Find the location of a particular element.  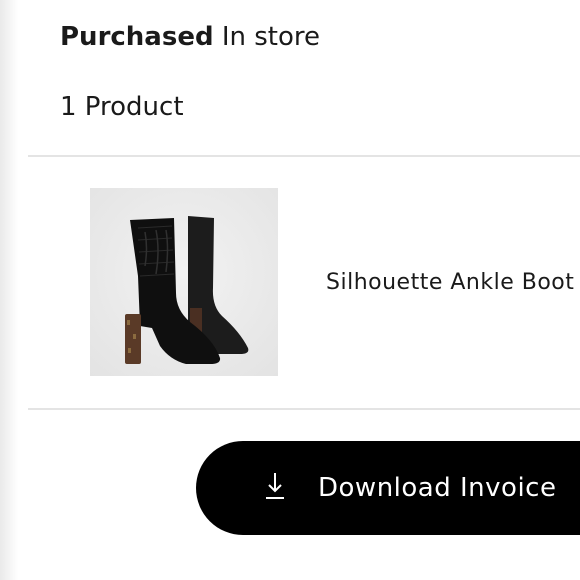

purchase-status-label: Purchased is located at coordinates (137, 37).